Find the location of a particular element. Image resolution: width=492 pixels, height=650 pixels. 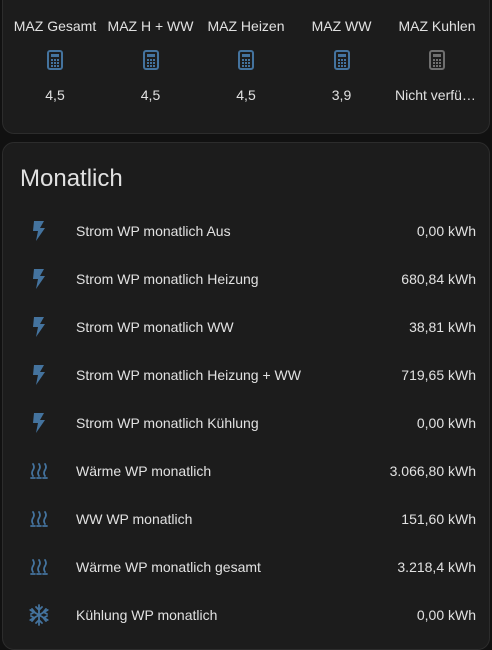

entity-state: 719,65 kWh is located at coordinates (438, 375).